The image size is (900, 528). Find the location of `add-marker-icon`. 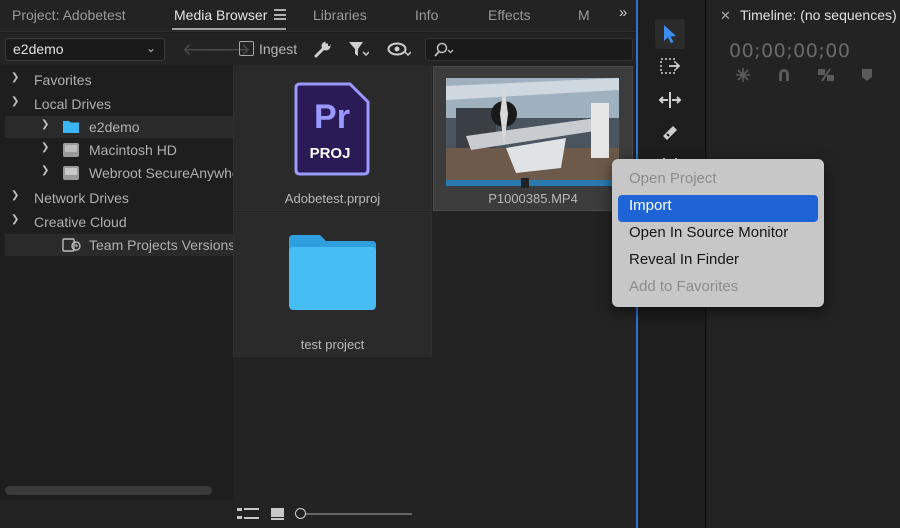

add-marker-icon is located at coordinates (867, 75).